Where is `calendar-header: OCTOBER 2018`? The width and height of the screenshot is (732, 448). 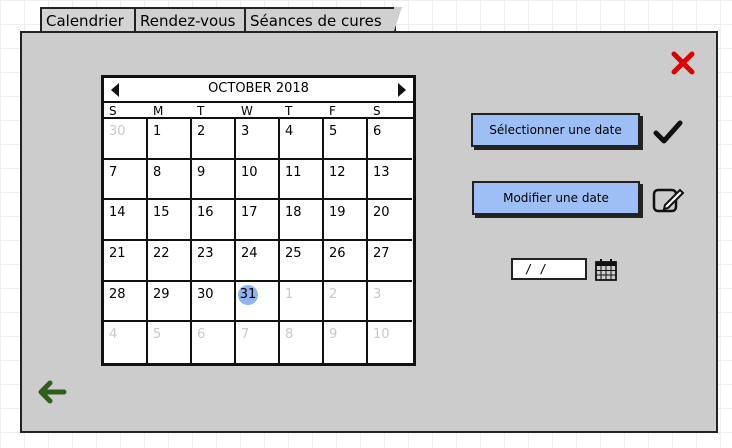 calendar-header: OCTOBER 2018 is located at coordinates (258, 90).